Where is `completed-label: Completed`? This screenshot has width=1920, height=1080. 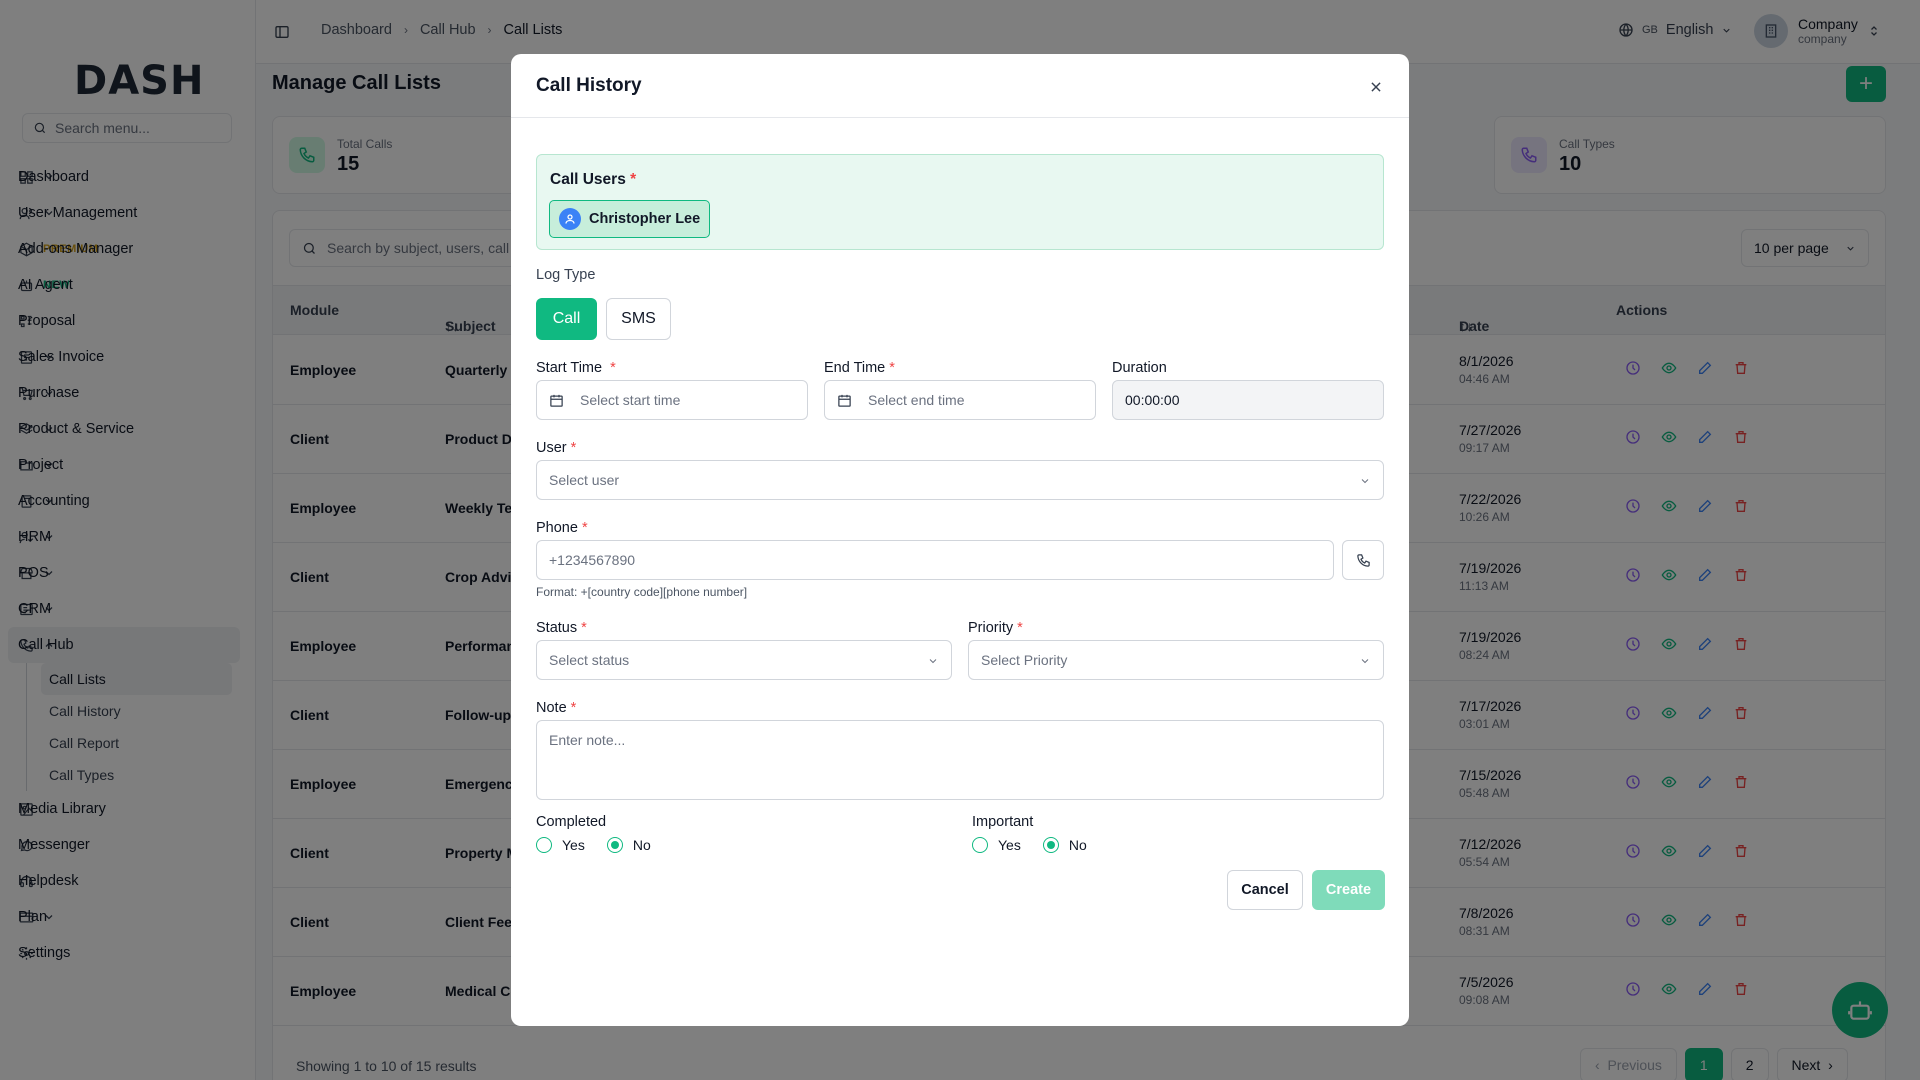
completed-label: Completed is located at coordinates (571, 822).